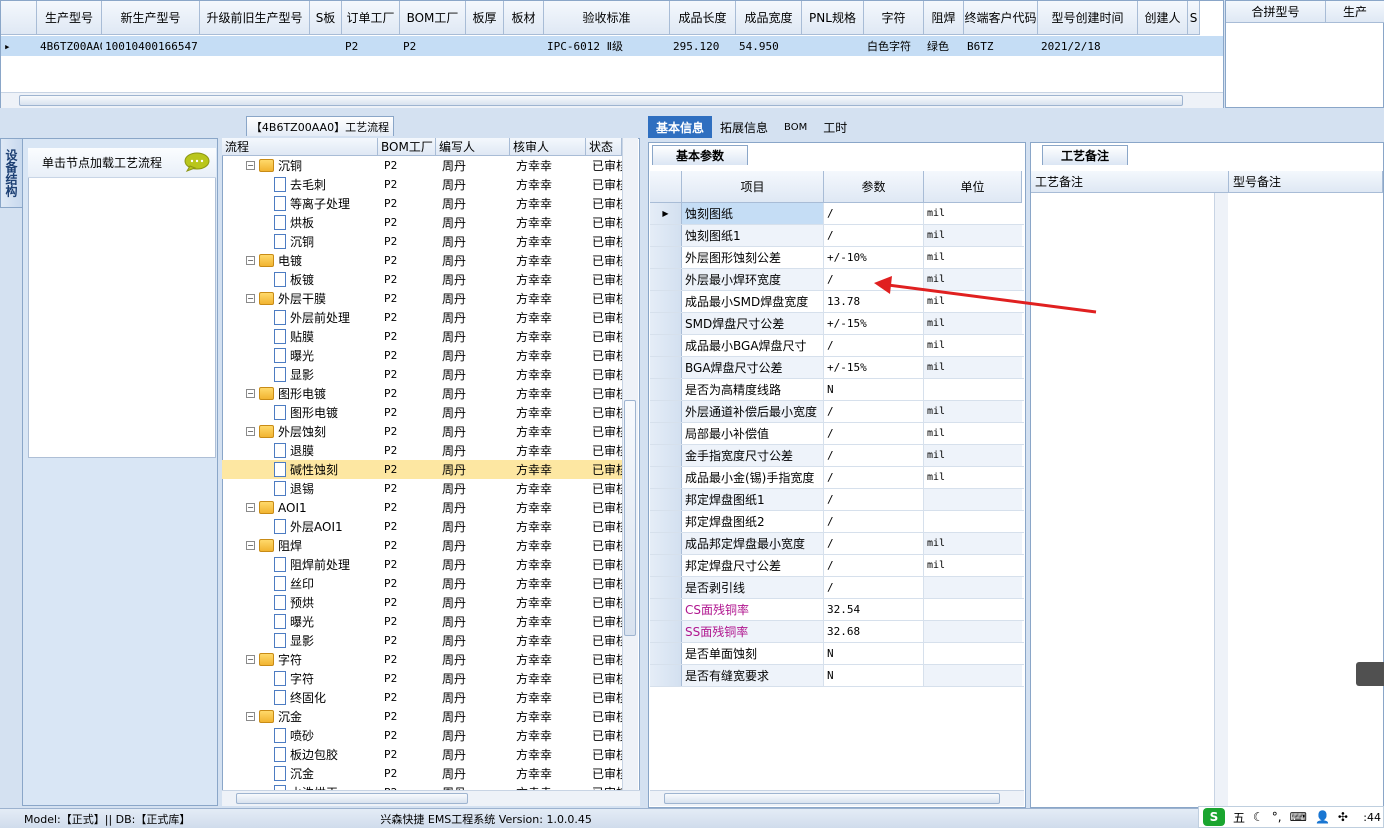 Image resolution: width=1384 pixels, height=828 pixels. I want to click on flow-tree-row: − 外层干膜 P2 周丹 方幸幸 已审核, so click(422, 298).